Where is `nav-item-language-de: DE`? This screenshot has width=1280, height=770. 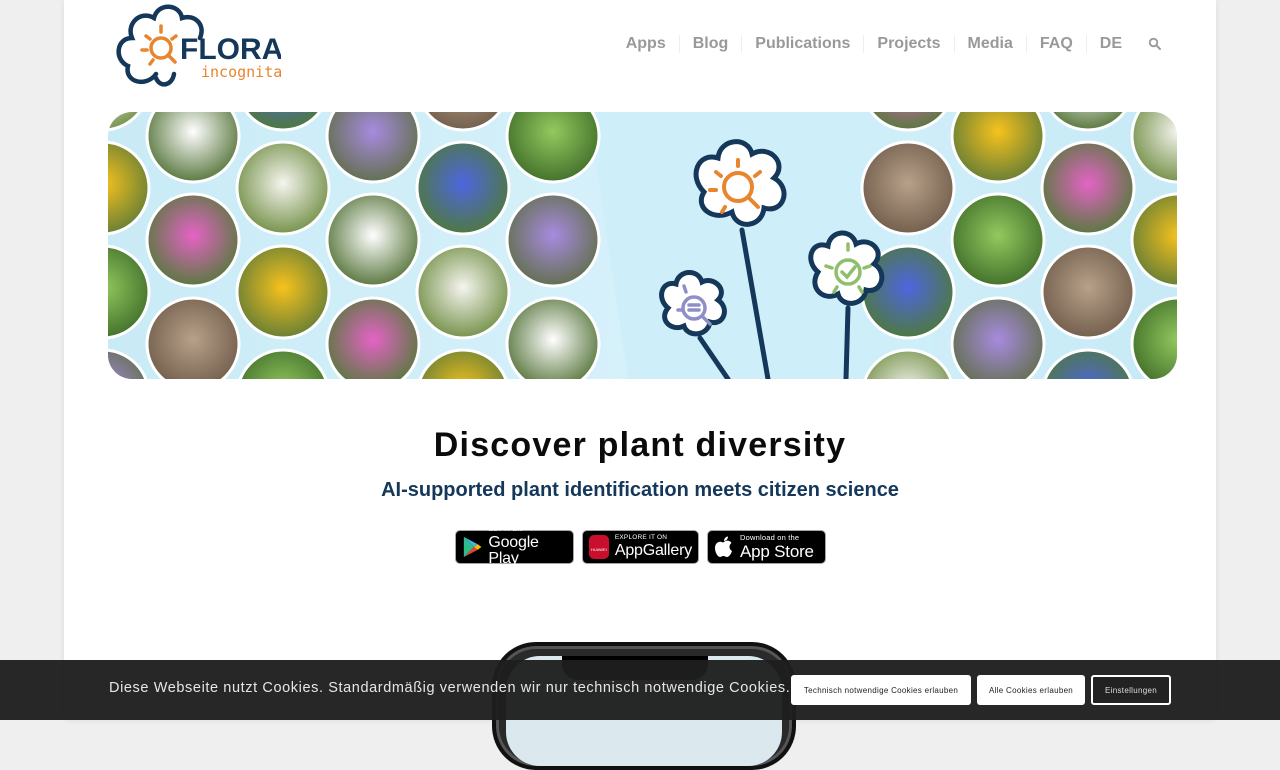 nav-item-language-de: DE is located at coordinates (1110, 44).